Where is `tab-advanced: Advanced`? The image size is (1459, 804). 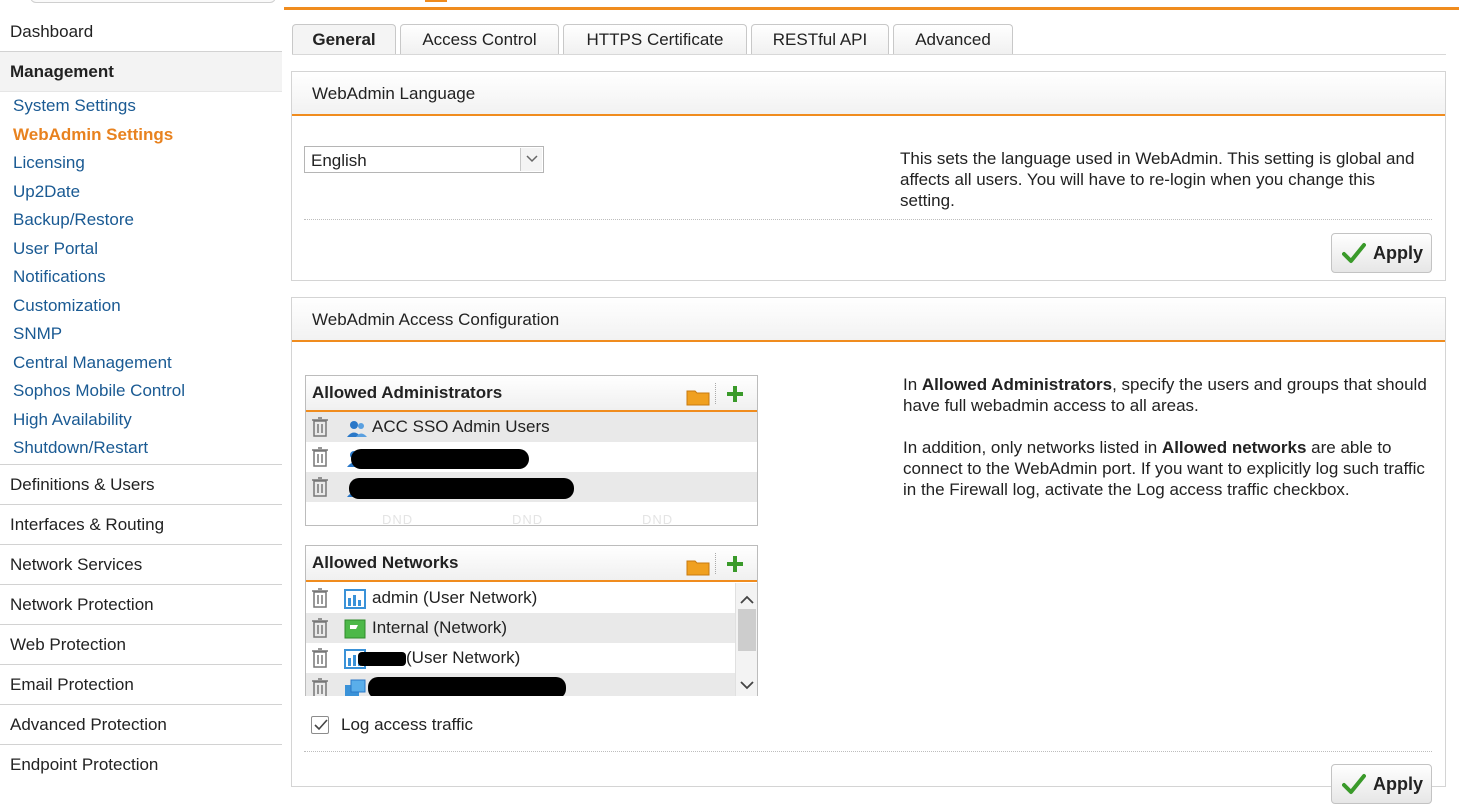 tab-advanced: Advanced is located at coordinates (953, 39).